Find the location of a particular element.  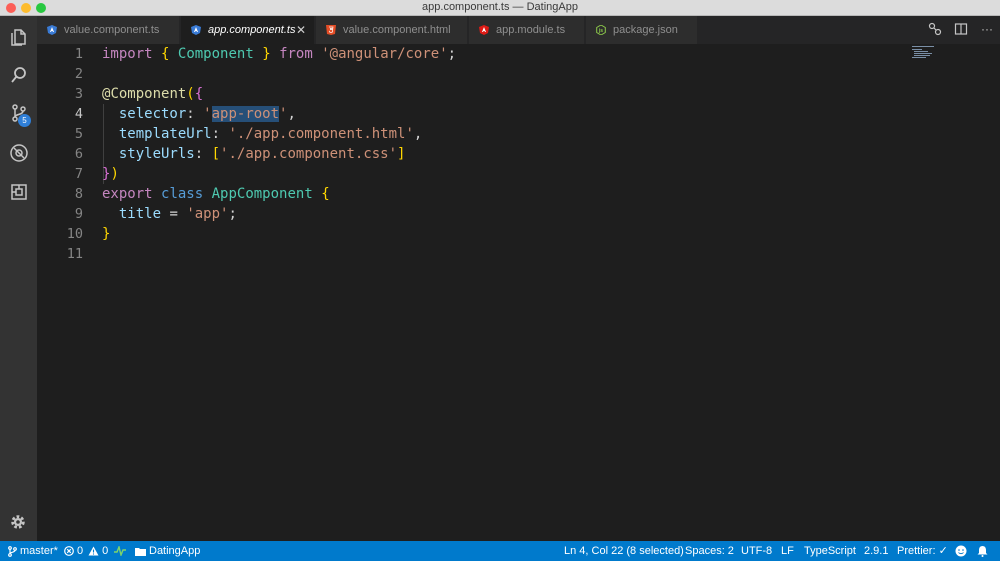

scm-badge: 5 is located at coordinates (24, 120).